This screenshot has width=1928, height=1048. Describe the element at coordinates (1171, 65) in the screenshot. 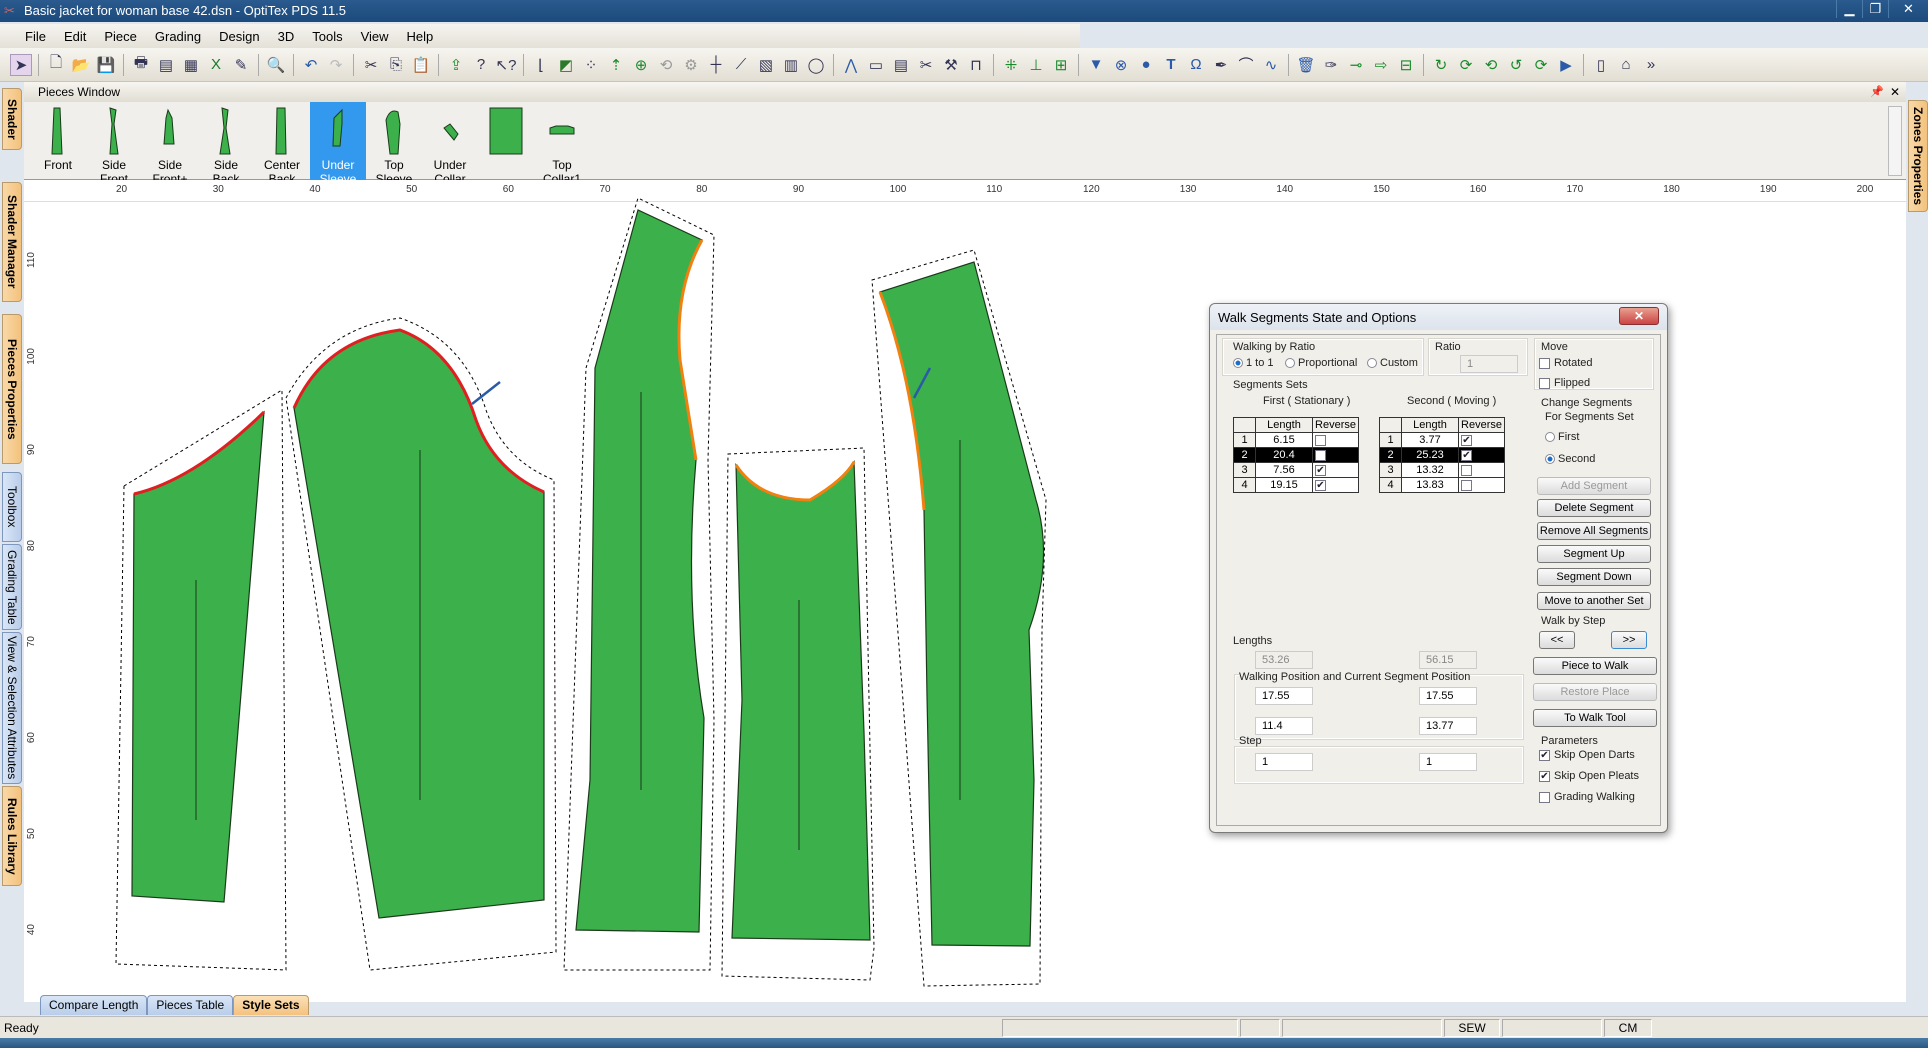

I see `text-icon: T` at that location.